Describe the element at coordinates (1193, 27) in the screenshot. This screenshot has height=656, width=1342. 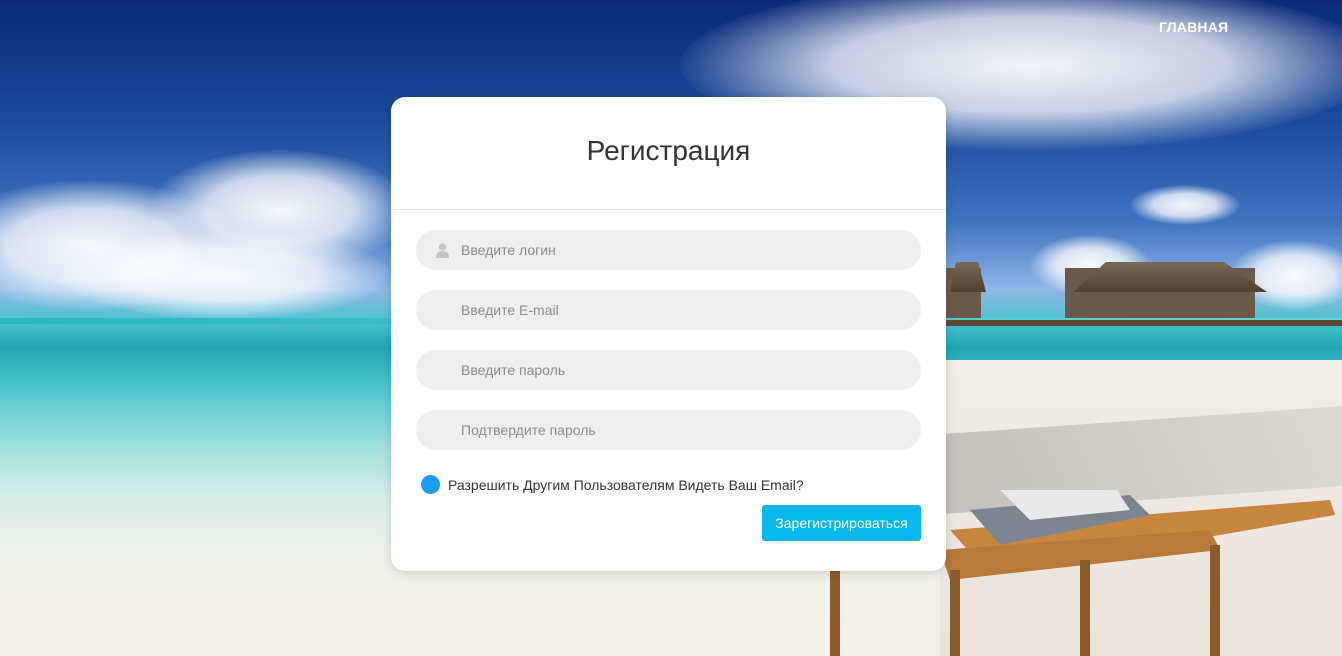
I see `nav-home-link: ГЛАВНАЯ` at that location.